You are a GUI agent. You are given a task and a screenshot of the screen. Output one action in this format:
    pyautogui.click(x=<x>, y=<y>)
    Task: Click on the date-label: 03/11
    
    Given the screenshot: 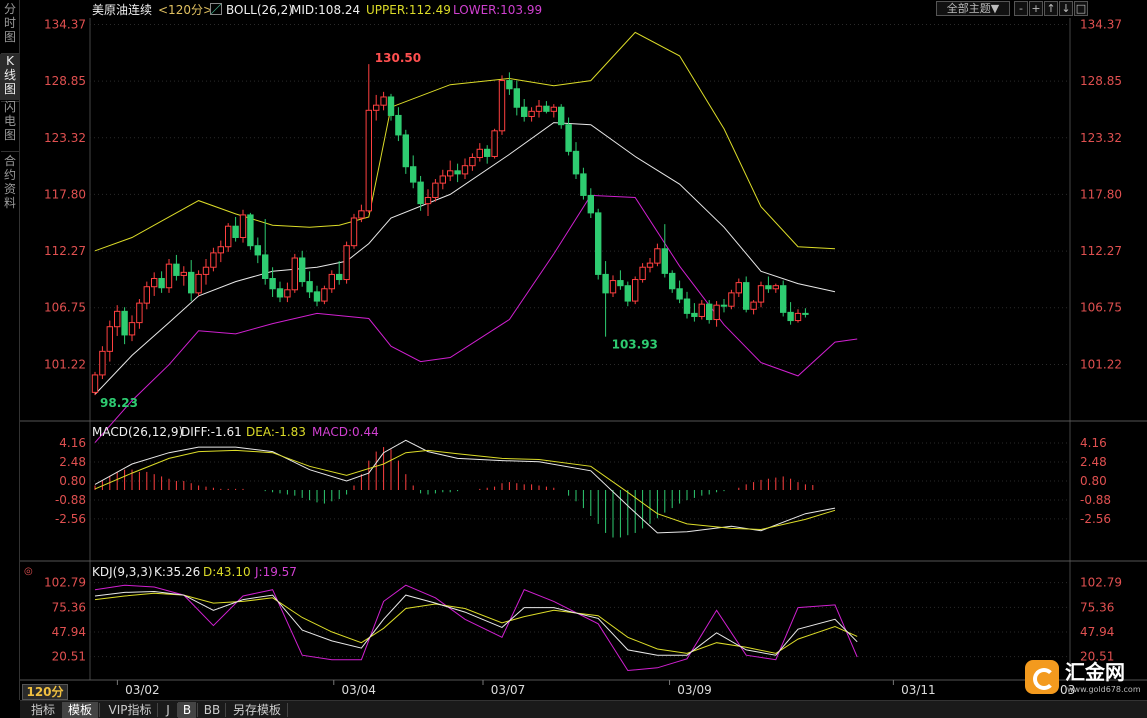 What is the action you would take?
    pyautogui.click(x=918, y=690)
    